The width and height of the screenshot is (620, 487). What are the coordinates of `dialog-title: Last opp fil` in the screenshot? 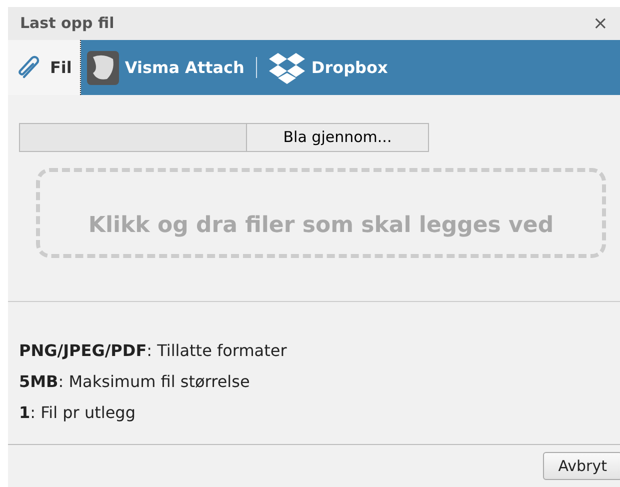 It's located at (67, 23).